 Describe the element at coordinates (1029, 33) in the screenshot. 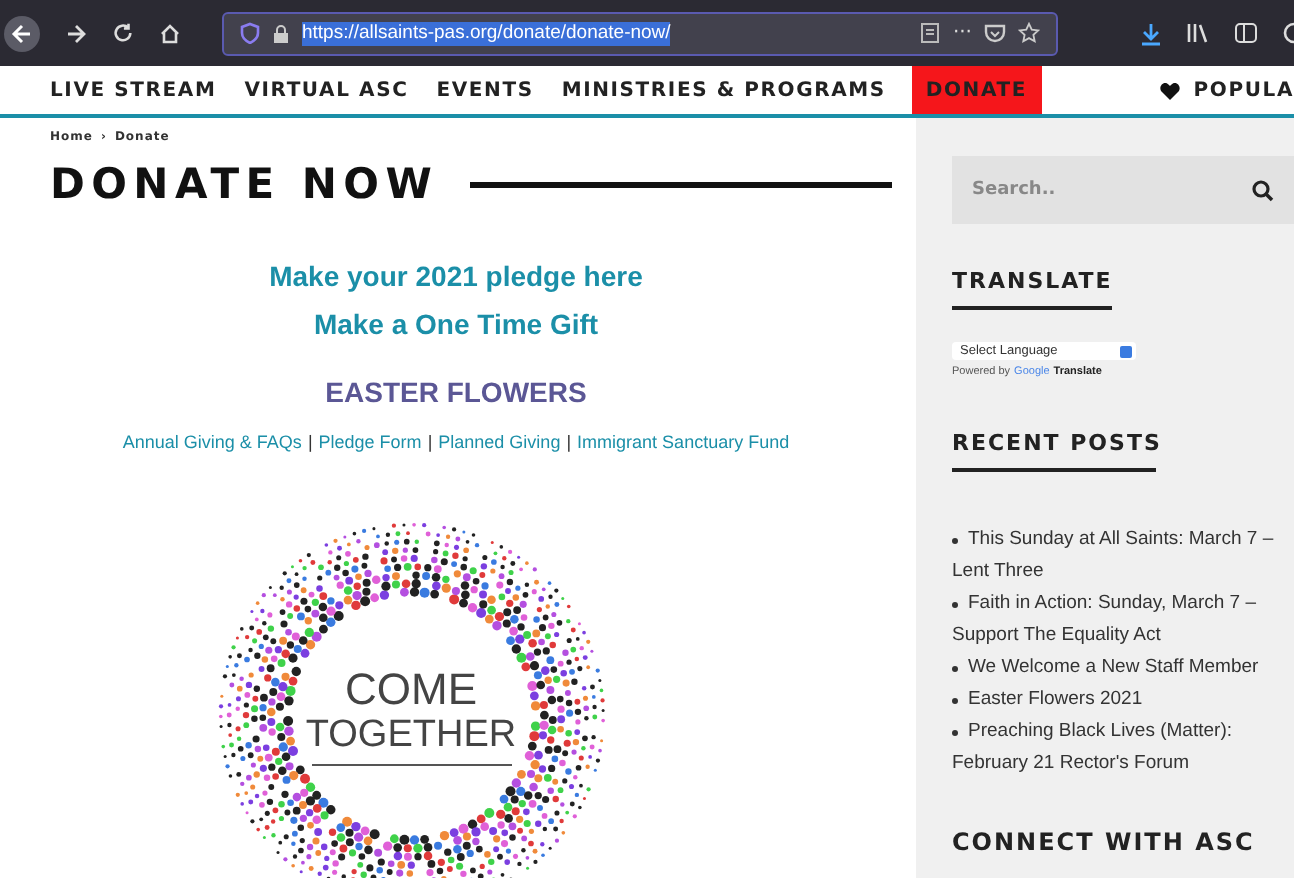

I see `star-icon` at that location.